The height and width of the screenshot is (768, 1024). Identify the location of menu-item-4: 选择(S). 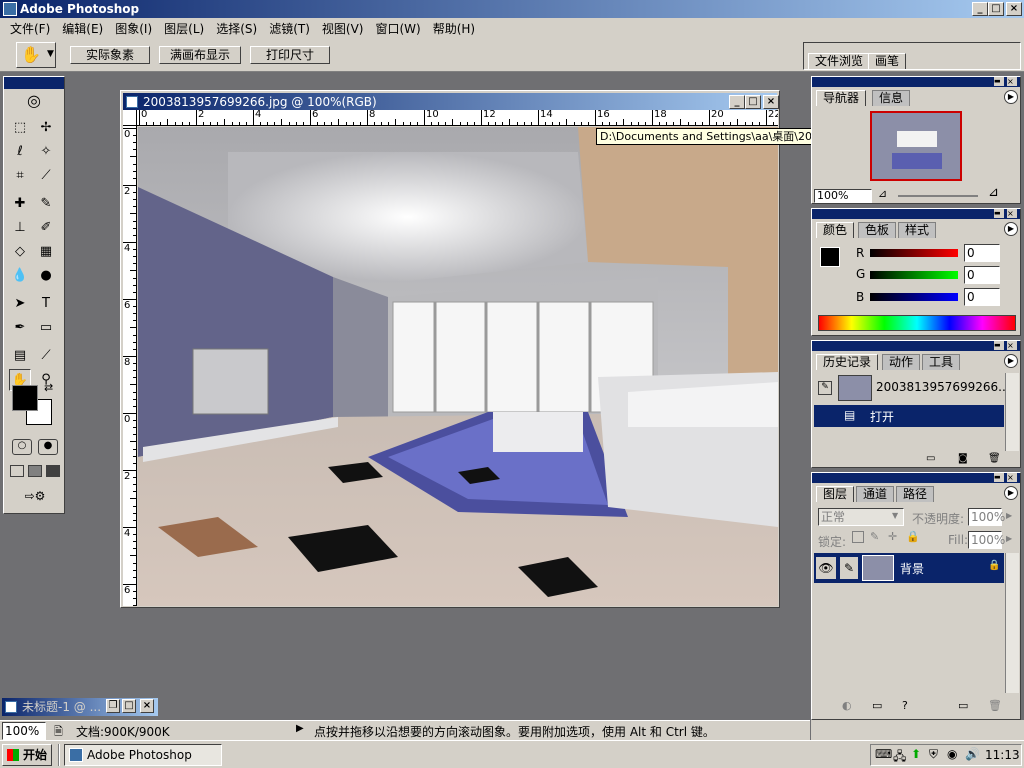
(236, 28).